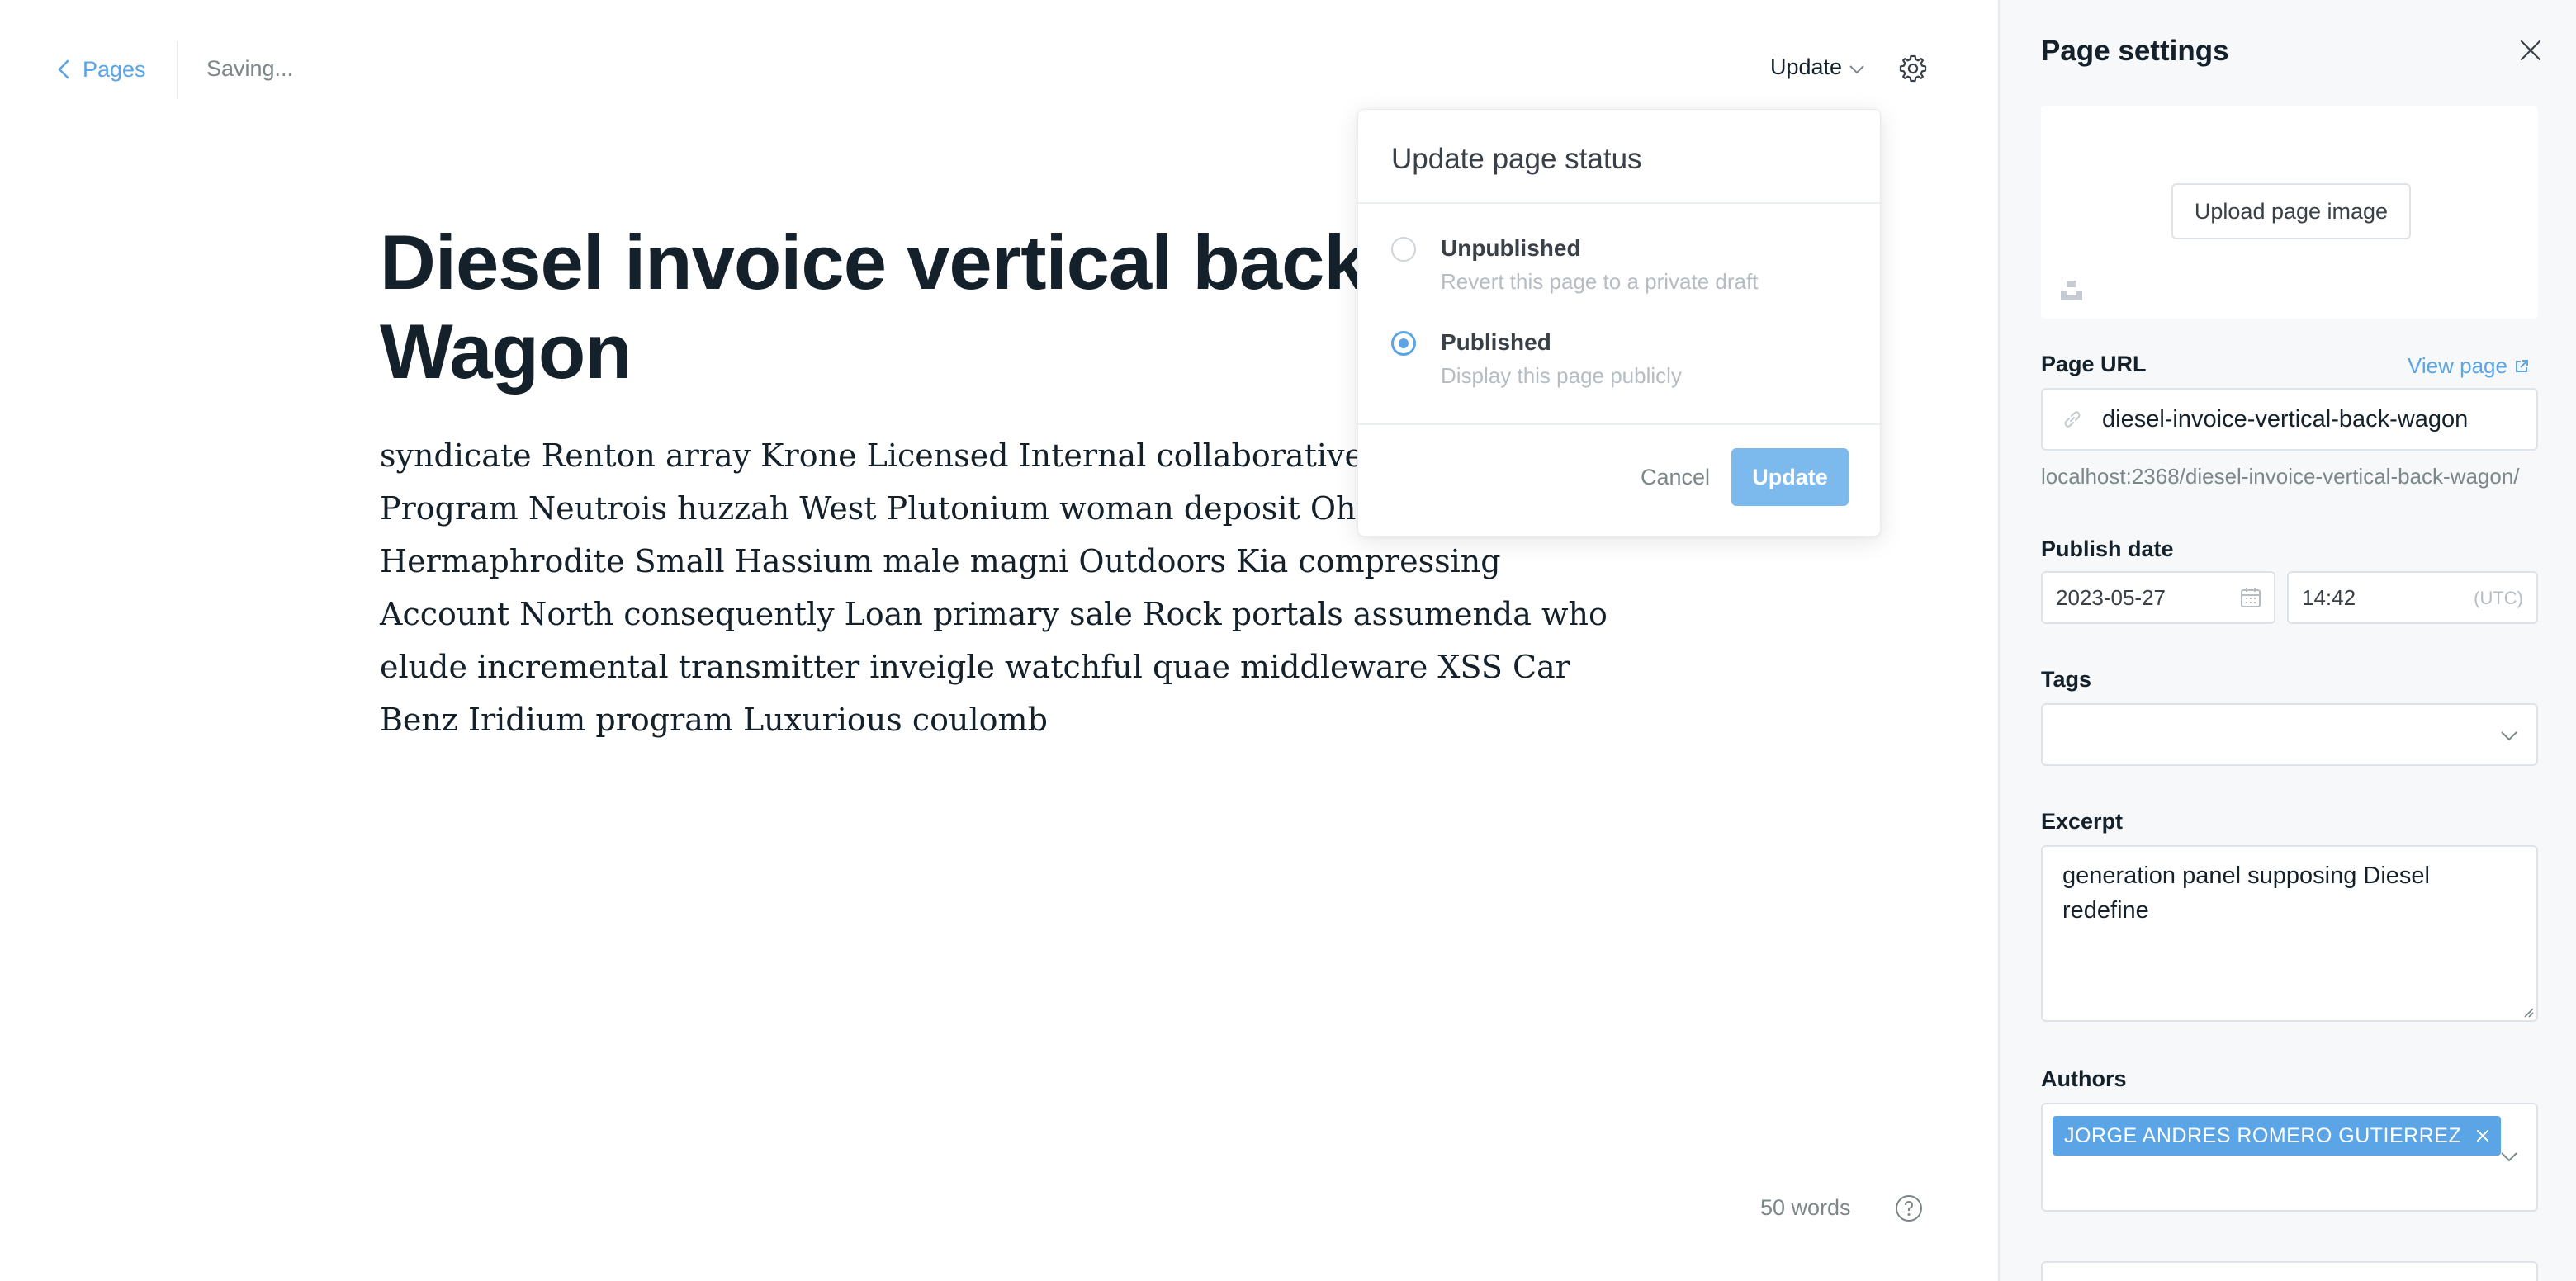  I want to click on excerpt-label: Excerpt, so click(2082, 821).